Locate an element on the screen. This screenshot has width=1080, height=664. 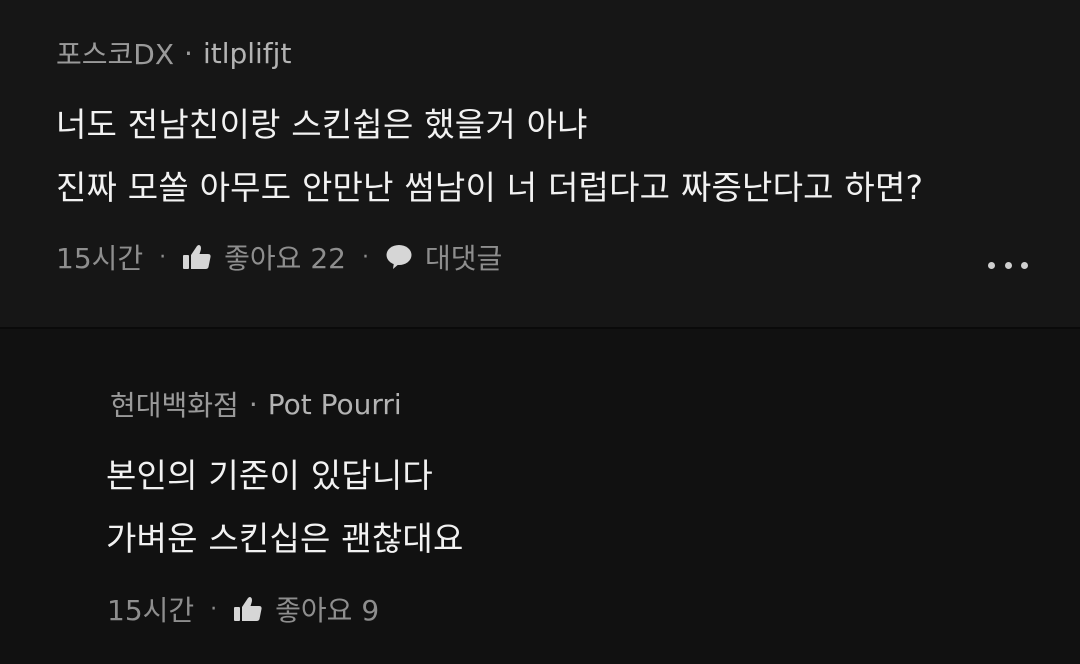
like-button: 좋아요 22 is located at coordinates (264, 257).